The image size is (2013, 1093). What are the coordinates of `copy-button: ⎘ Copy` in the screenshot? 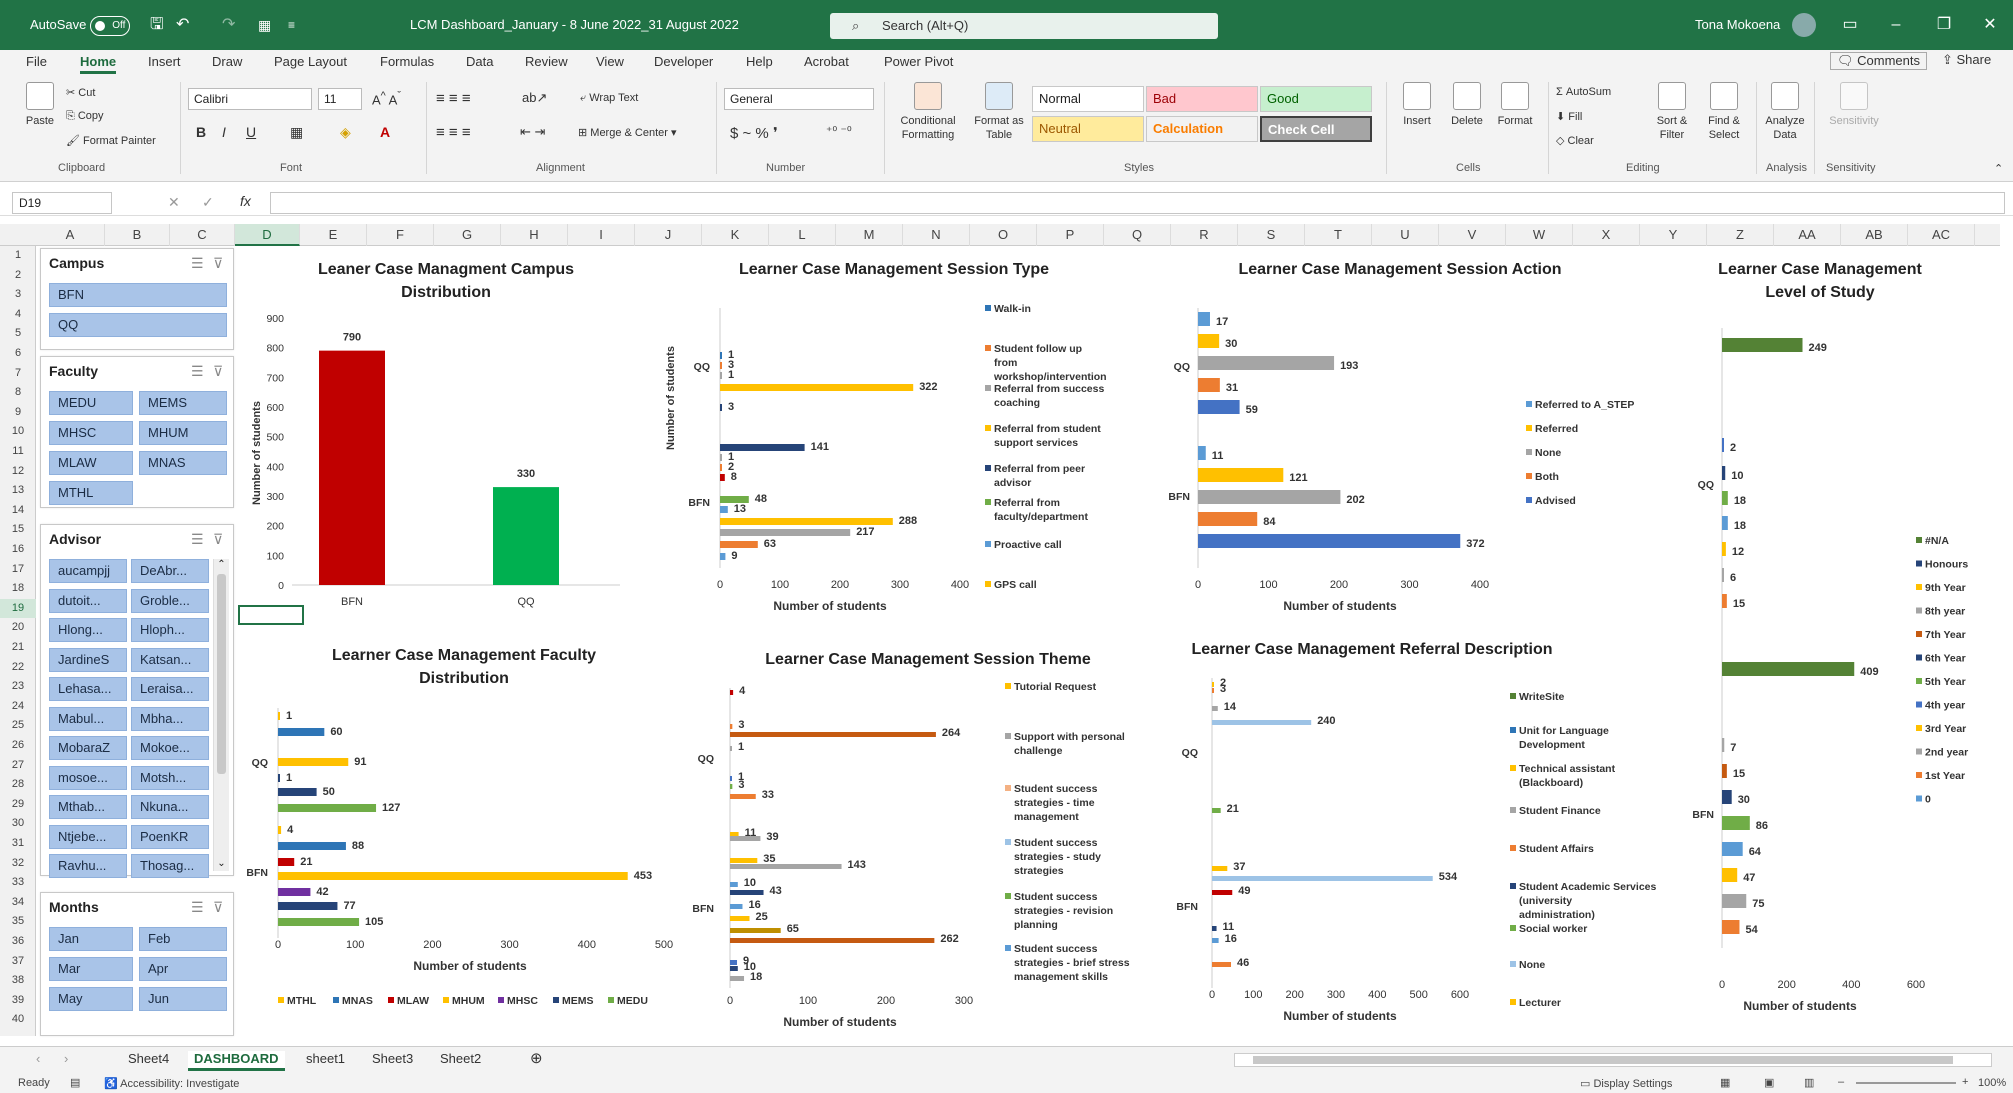 It's located at (85, 116).